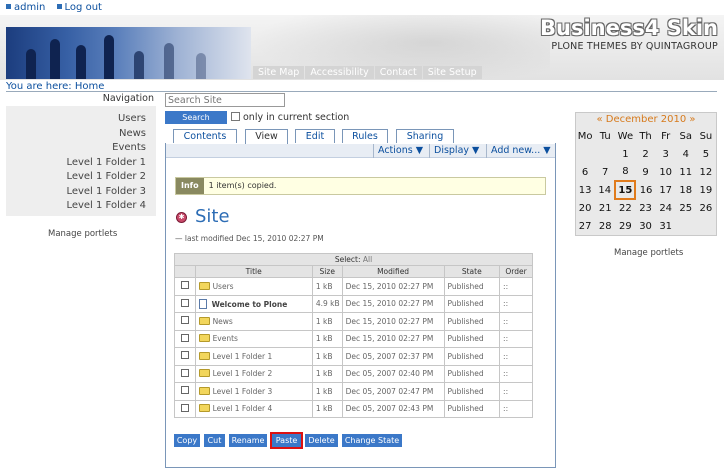 Image resolution: width=724 pixels, height=470 pixels. Describe the element at coordinates (645, 154) in the screenshot. I see `calendar-day: 2` at that location.